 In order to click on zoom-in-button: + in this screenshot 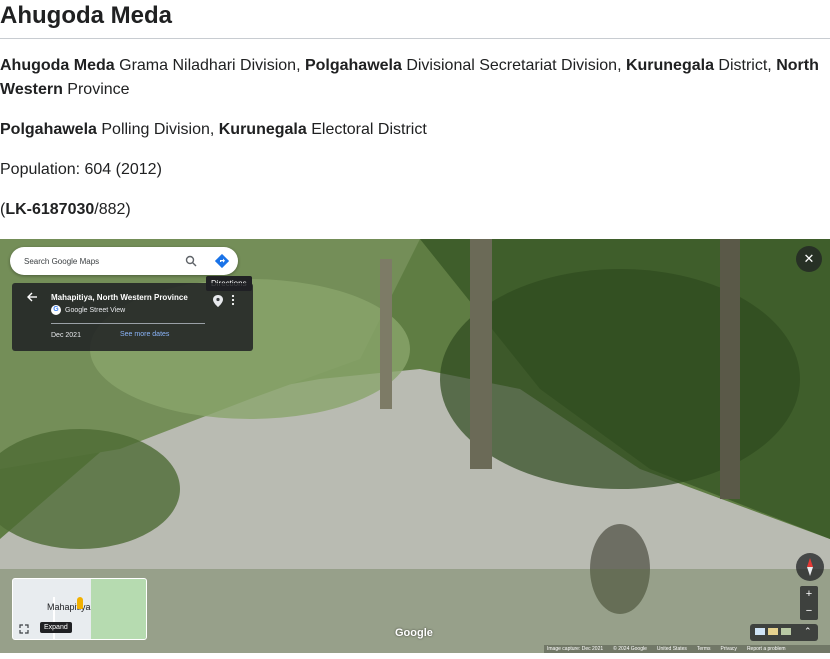, I will do `click(809, 594)`.